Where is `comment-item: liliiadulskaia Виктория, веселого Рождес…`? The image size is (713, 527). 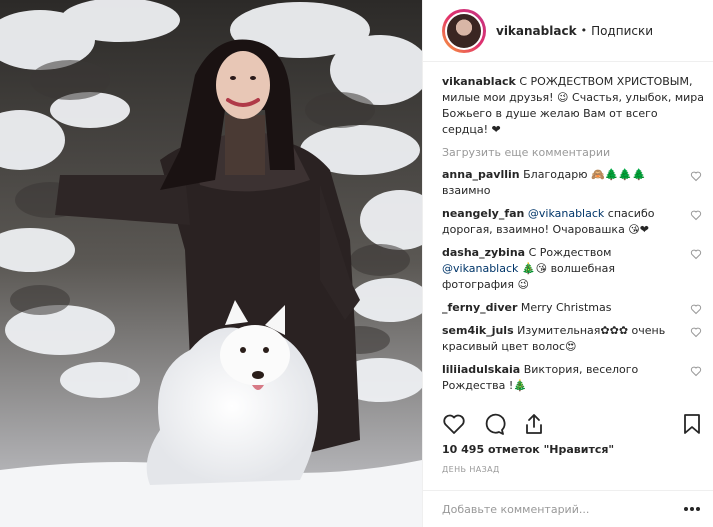 comment-item: liliiadulskaia Виктория, веселого Рождес… is located at coordinates (574, 378).